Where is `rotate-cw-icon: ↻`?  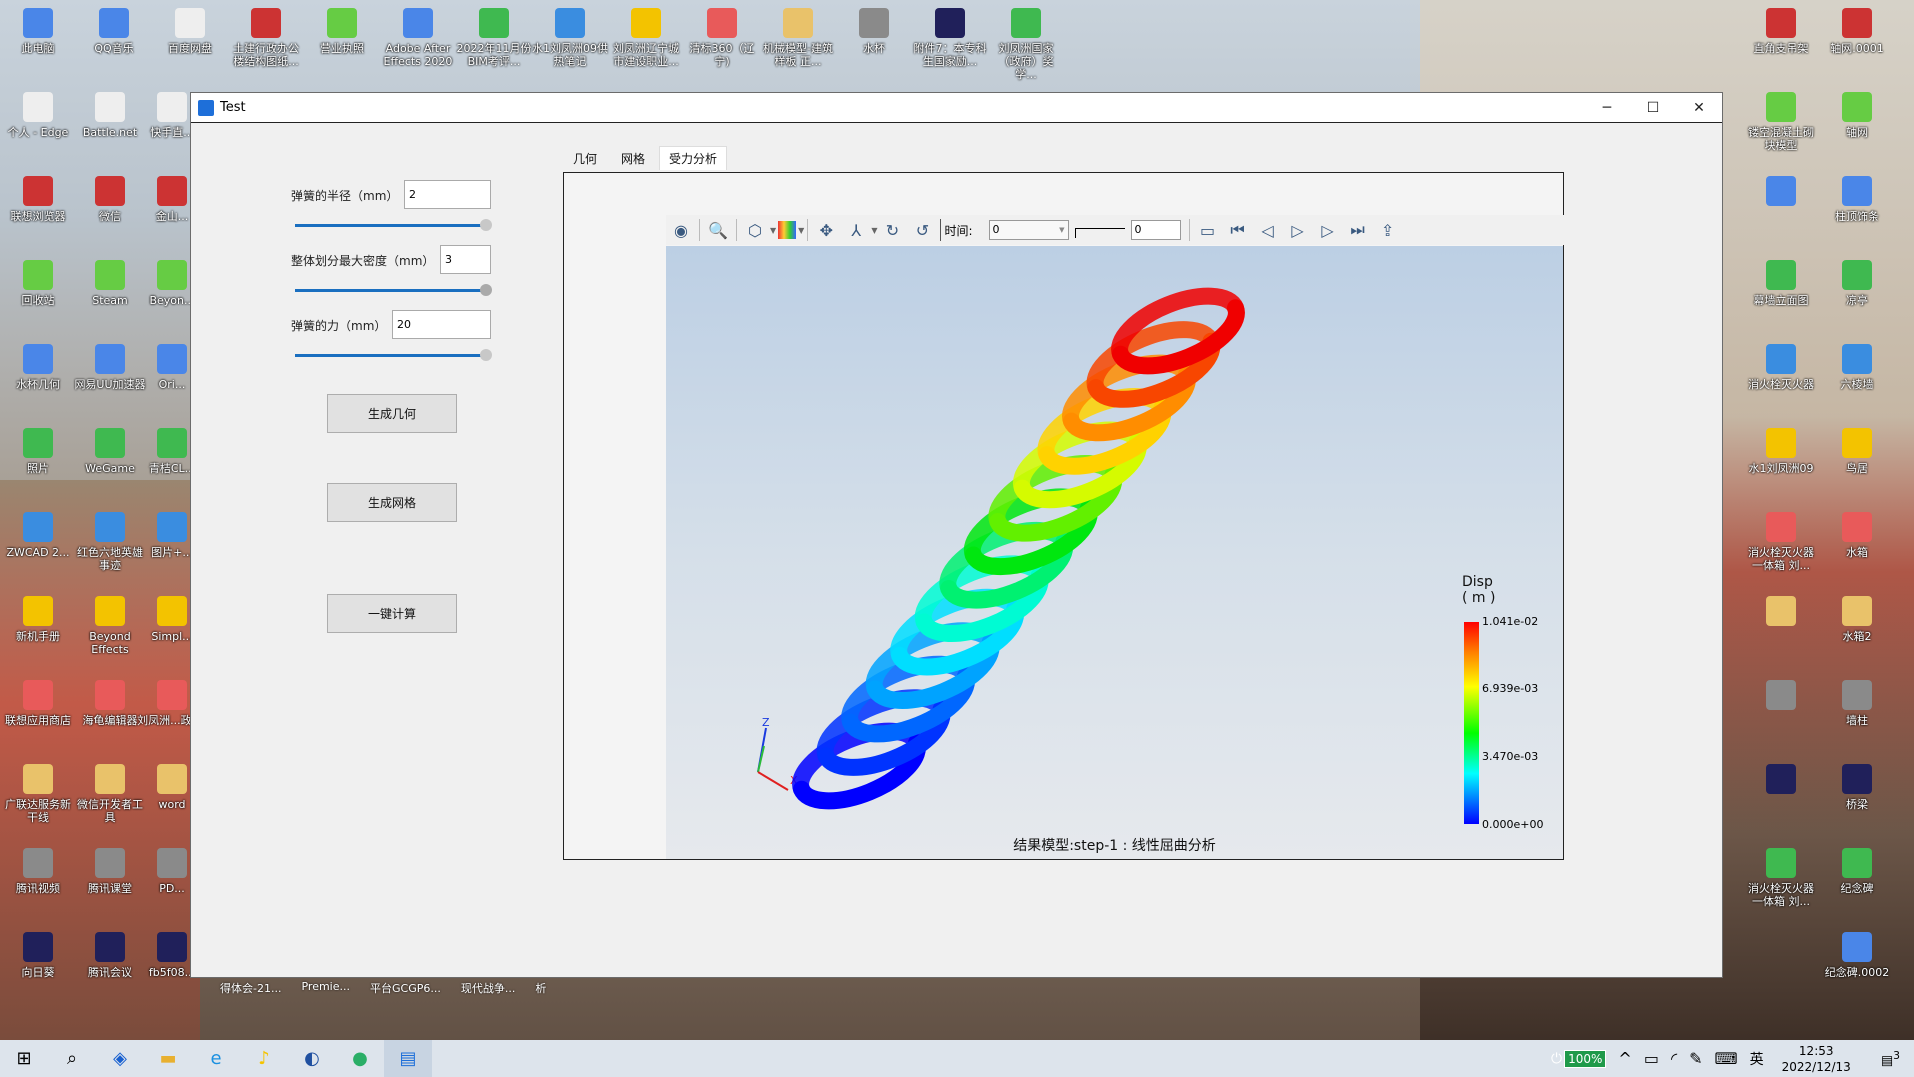 rotate-cw-icon: ↻ is located at coordinates (892, 230).